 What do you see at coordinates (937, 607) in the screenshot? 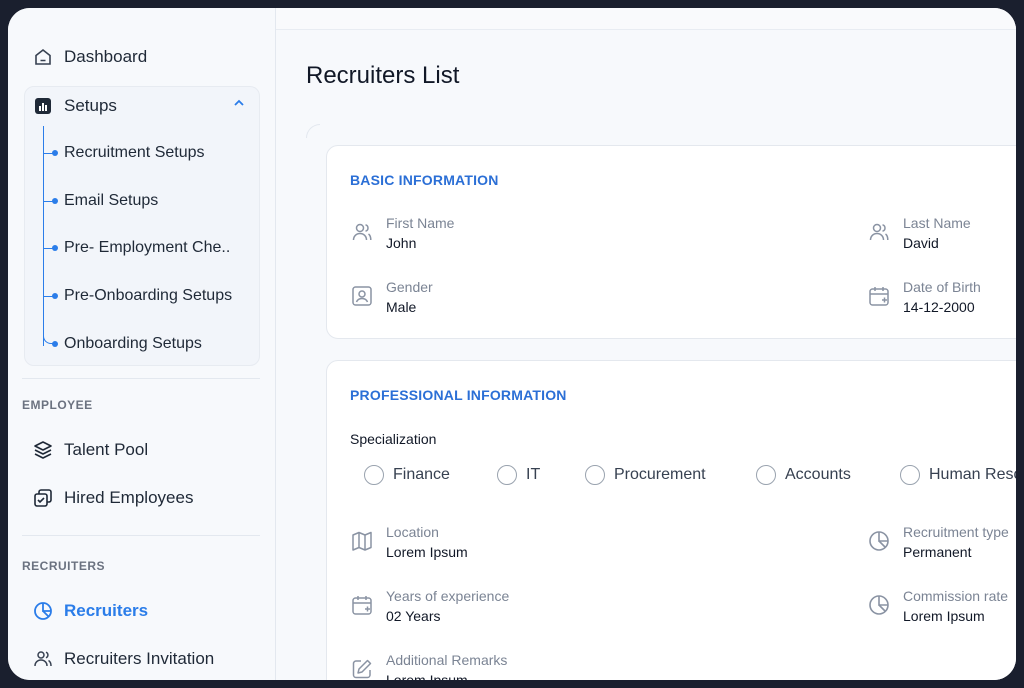
I see `commission-field: Commission rate Lorem Ipsum` at bounding box center [937, 607].